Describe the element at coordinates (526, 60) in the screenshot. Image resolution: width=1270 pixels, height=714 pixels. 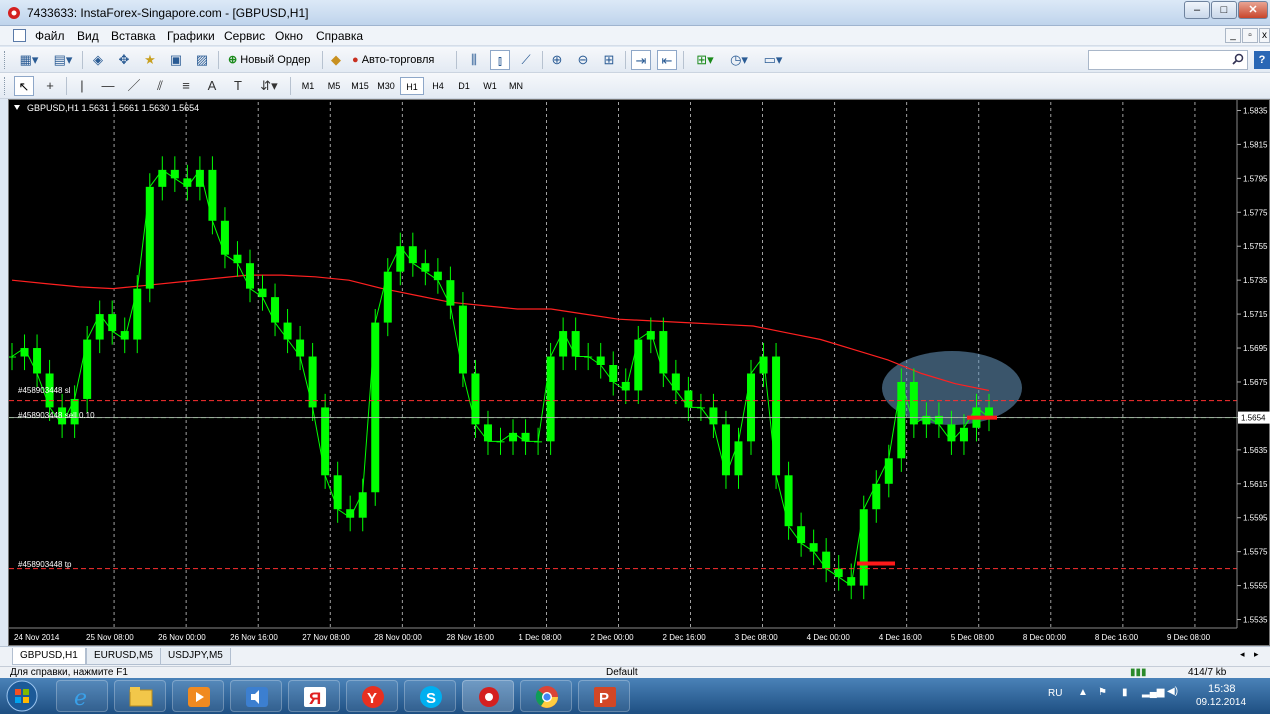
I see `line-chart-icon: ⟋` at that location.